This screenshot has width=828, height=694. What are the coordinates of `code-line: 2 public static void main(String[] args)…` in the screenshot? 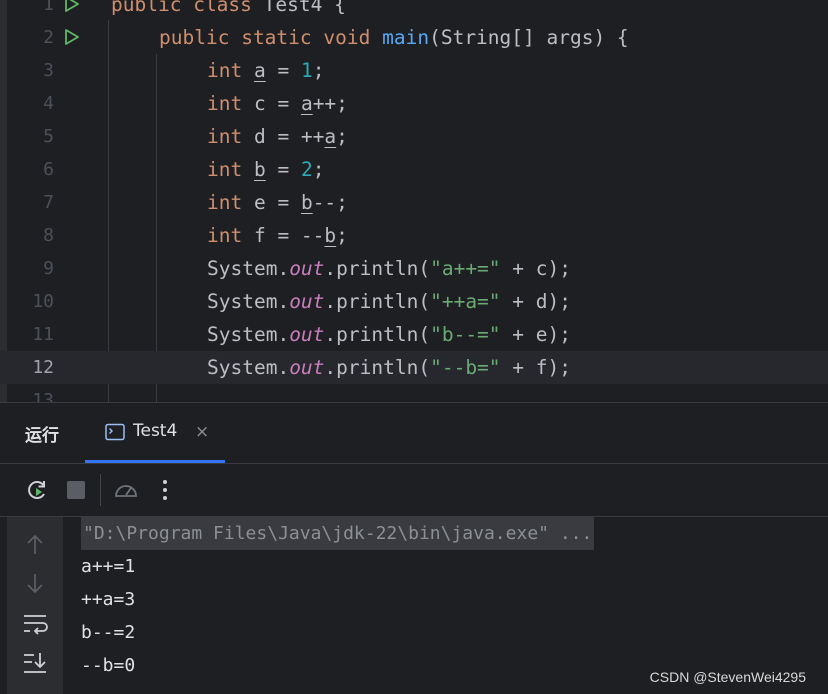 It's located at (414, 37).